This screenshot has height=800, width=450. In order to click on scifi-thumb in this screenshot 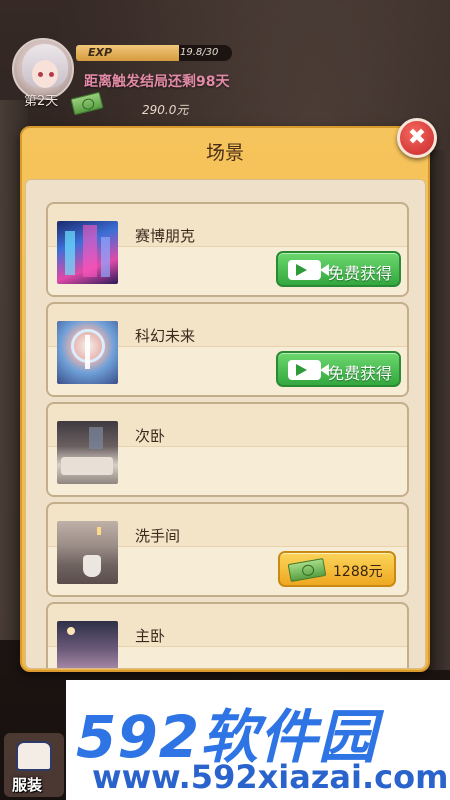, I will do `click(87, 352)`.